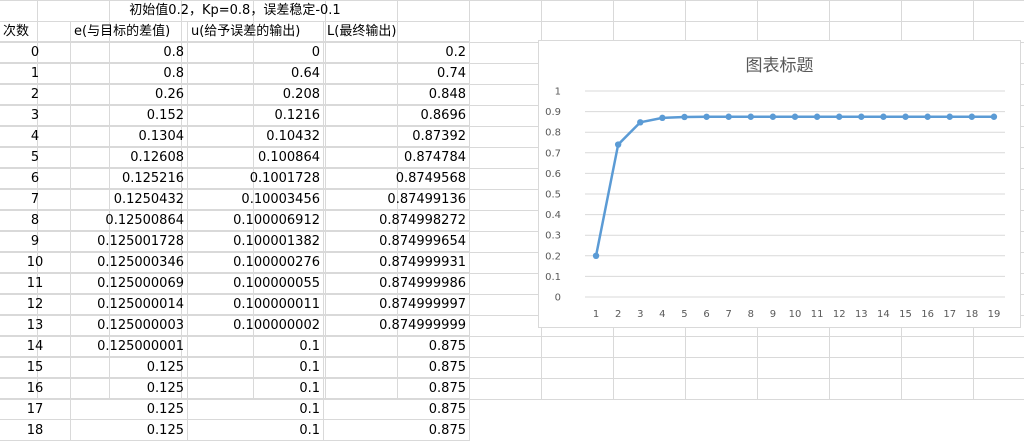 The image size is (1024, 441). Describe the element at coordinates (129, 31) in the screenshot. I see `header-cell: e(与目标的差值)` at that location.